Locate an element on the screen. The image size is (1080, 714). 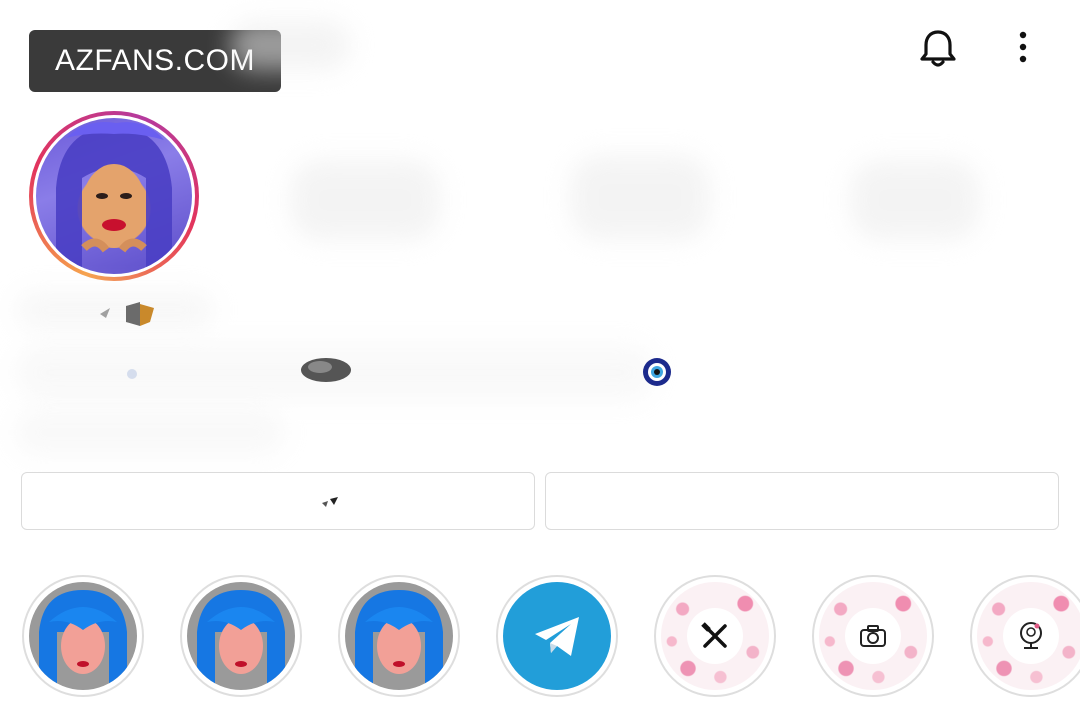
follow-button is located at coordinates (278, 501).